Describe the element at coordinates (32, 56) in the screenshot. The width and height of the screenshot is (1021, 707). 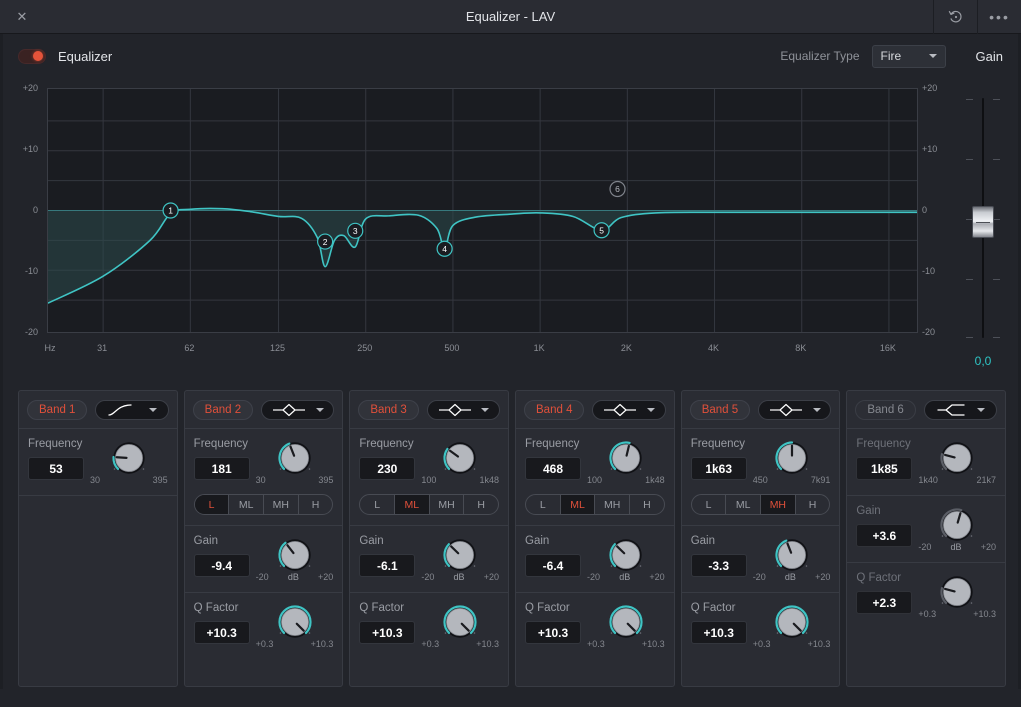
I see `equalizer-power-toggle` at that location.